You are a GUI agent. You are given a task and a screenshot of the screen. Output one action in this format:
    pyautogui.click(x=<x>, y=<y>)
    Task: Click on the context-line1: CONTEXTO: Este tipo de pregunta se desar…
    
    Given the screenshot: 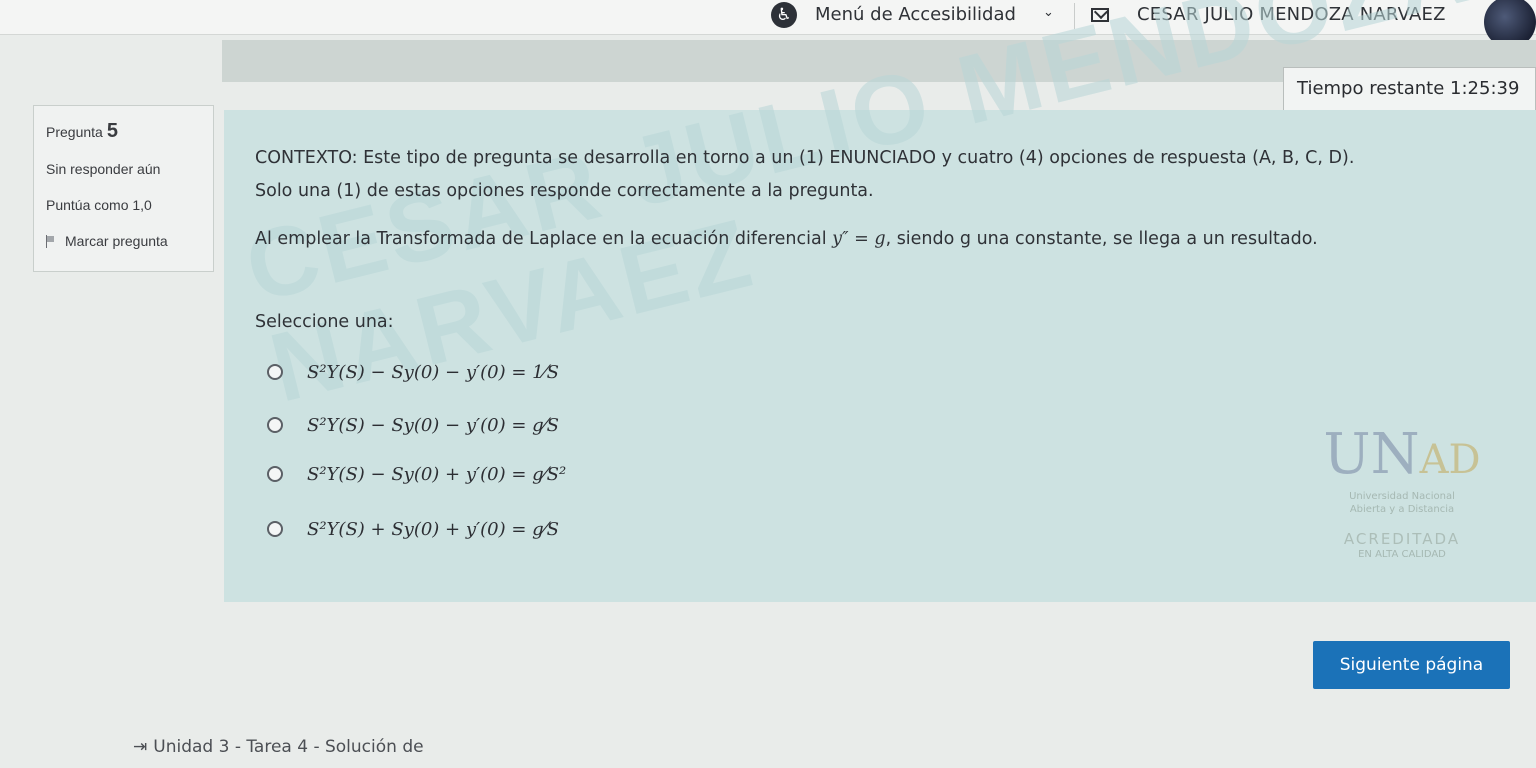 What is the action you would take?
    pyautogui.click(x=805, y=158)
    